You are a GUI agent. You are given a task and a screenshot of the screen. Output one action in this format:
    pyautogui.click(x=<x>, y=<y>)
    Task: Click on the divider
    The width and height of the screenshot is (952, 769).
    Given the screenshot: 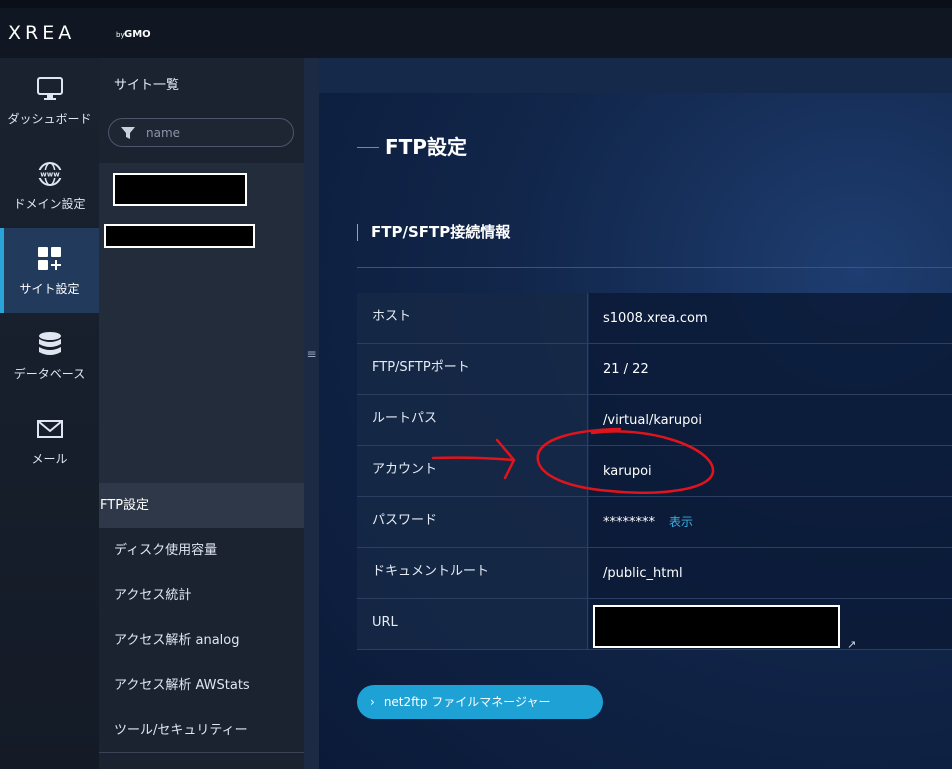 What is the action you would take?
    pyautogui.click(x=201, y=752)
    